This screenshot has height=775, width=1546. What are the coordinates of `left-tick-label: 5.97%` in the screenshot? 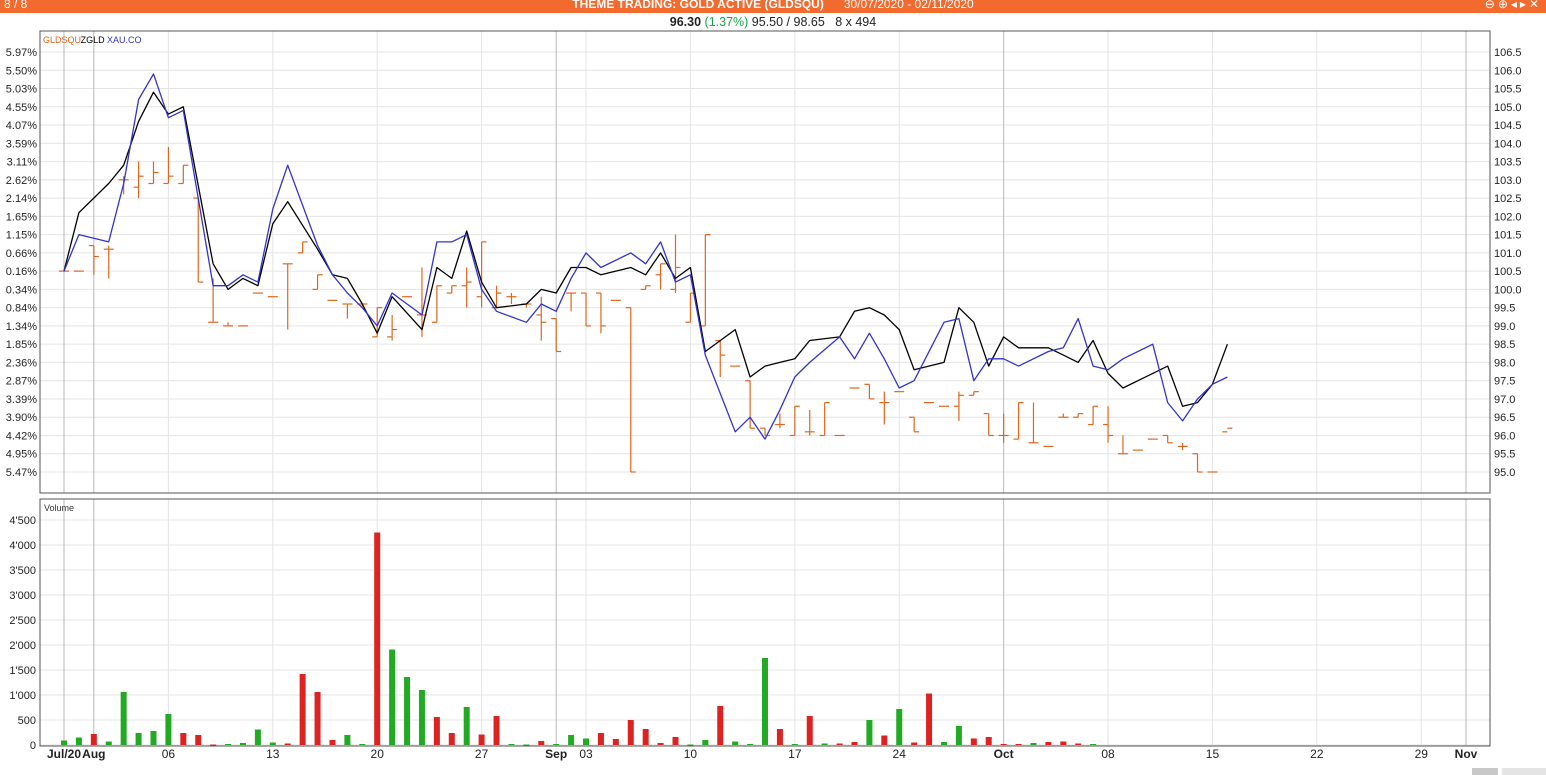 It's located at (21, 53).